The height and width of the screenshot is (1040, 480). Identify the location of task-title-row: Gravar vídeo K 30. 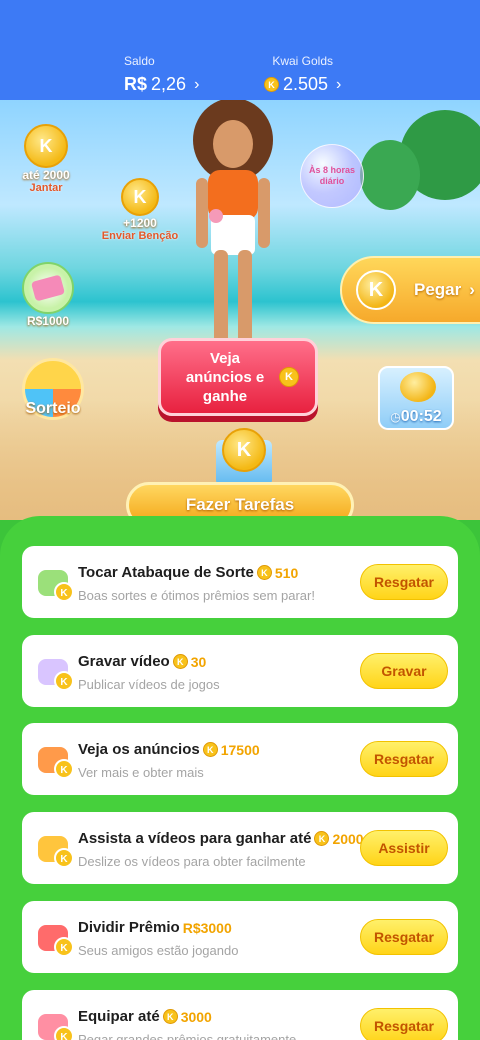
(142, 661).